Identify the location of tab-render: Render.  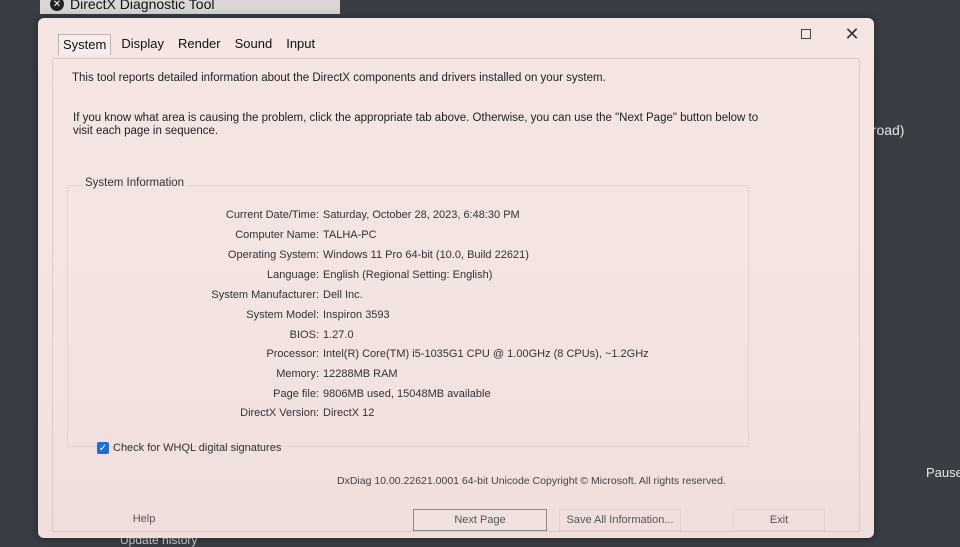
(199, 44).